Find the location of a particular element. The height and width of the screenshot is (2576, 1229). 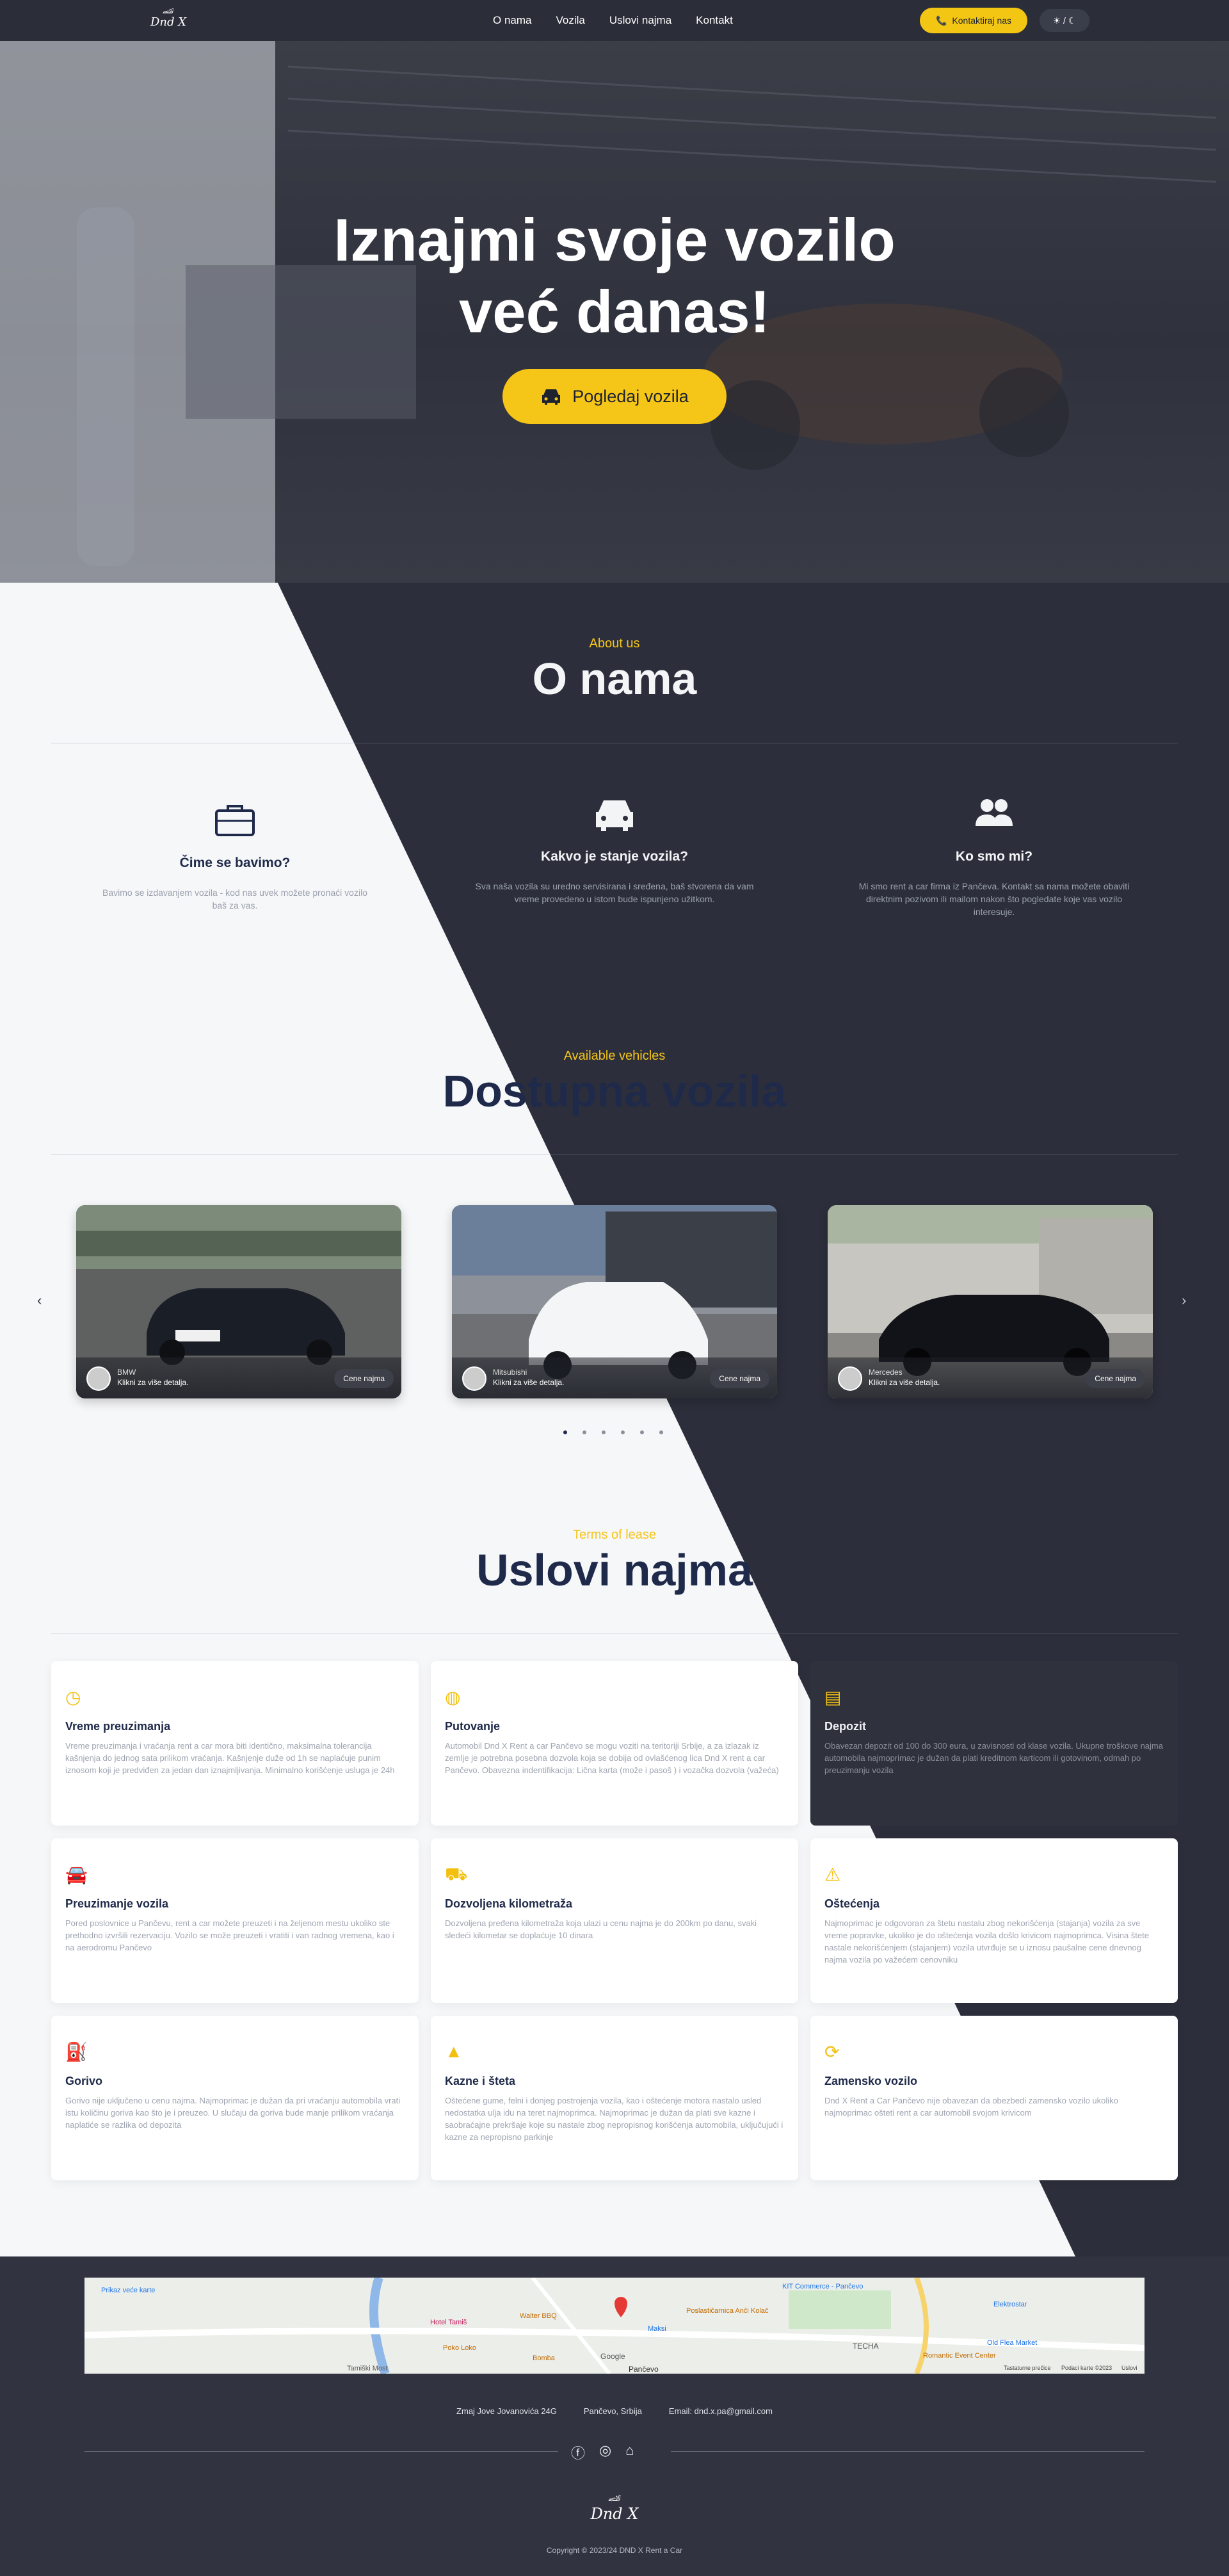

nav-link-o-nama: O nama is located at coordinates (512, 20).